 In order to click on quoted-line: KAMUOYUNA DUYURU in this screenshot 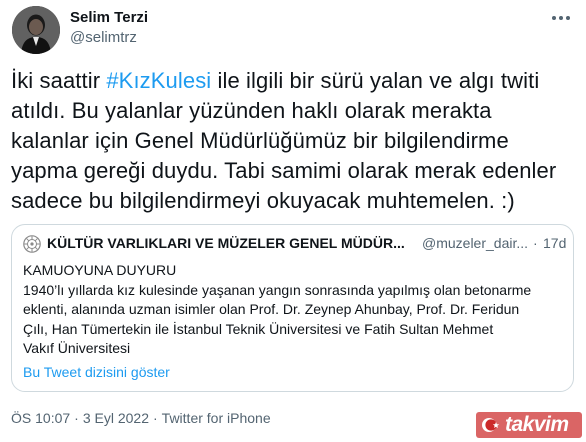, I will do `click(100, 270)`.